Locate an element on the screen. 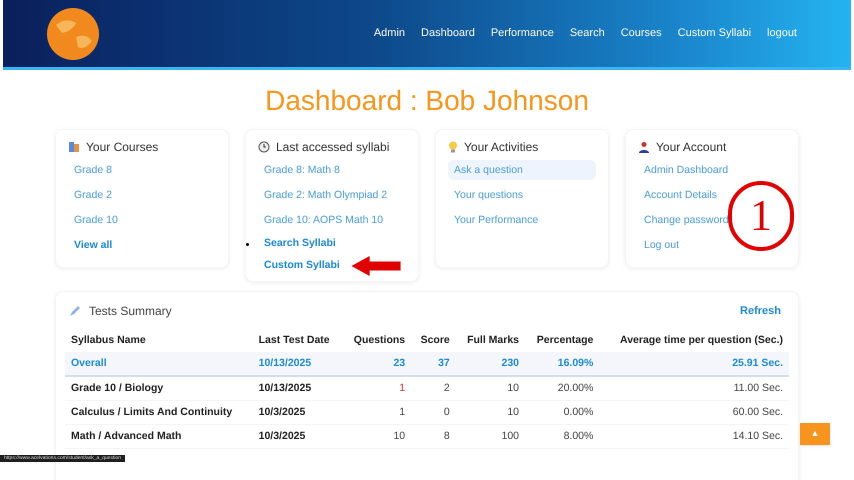 Image resolution: width=854 pixels, height=480 pixels. table-cell: 20.00% is located at coordinates (562, 388).